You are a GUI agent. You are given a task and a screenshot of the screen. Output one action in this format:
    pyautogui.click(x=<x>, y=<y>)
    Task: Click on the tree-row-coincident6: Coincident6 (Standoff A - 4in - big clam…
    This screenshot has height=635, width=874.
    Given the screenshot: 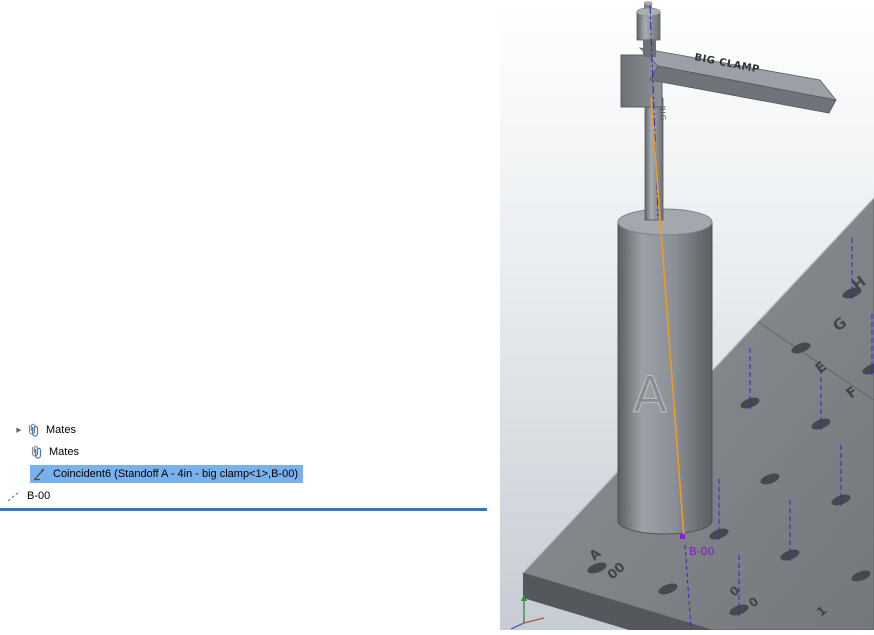 What is the action you would take?
    pyautogui.click(x=250, y=474)
    